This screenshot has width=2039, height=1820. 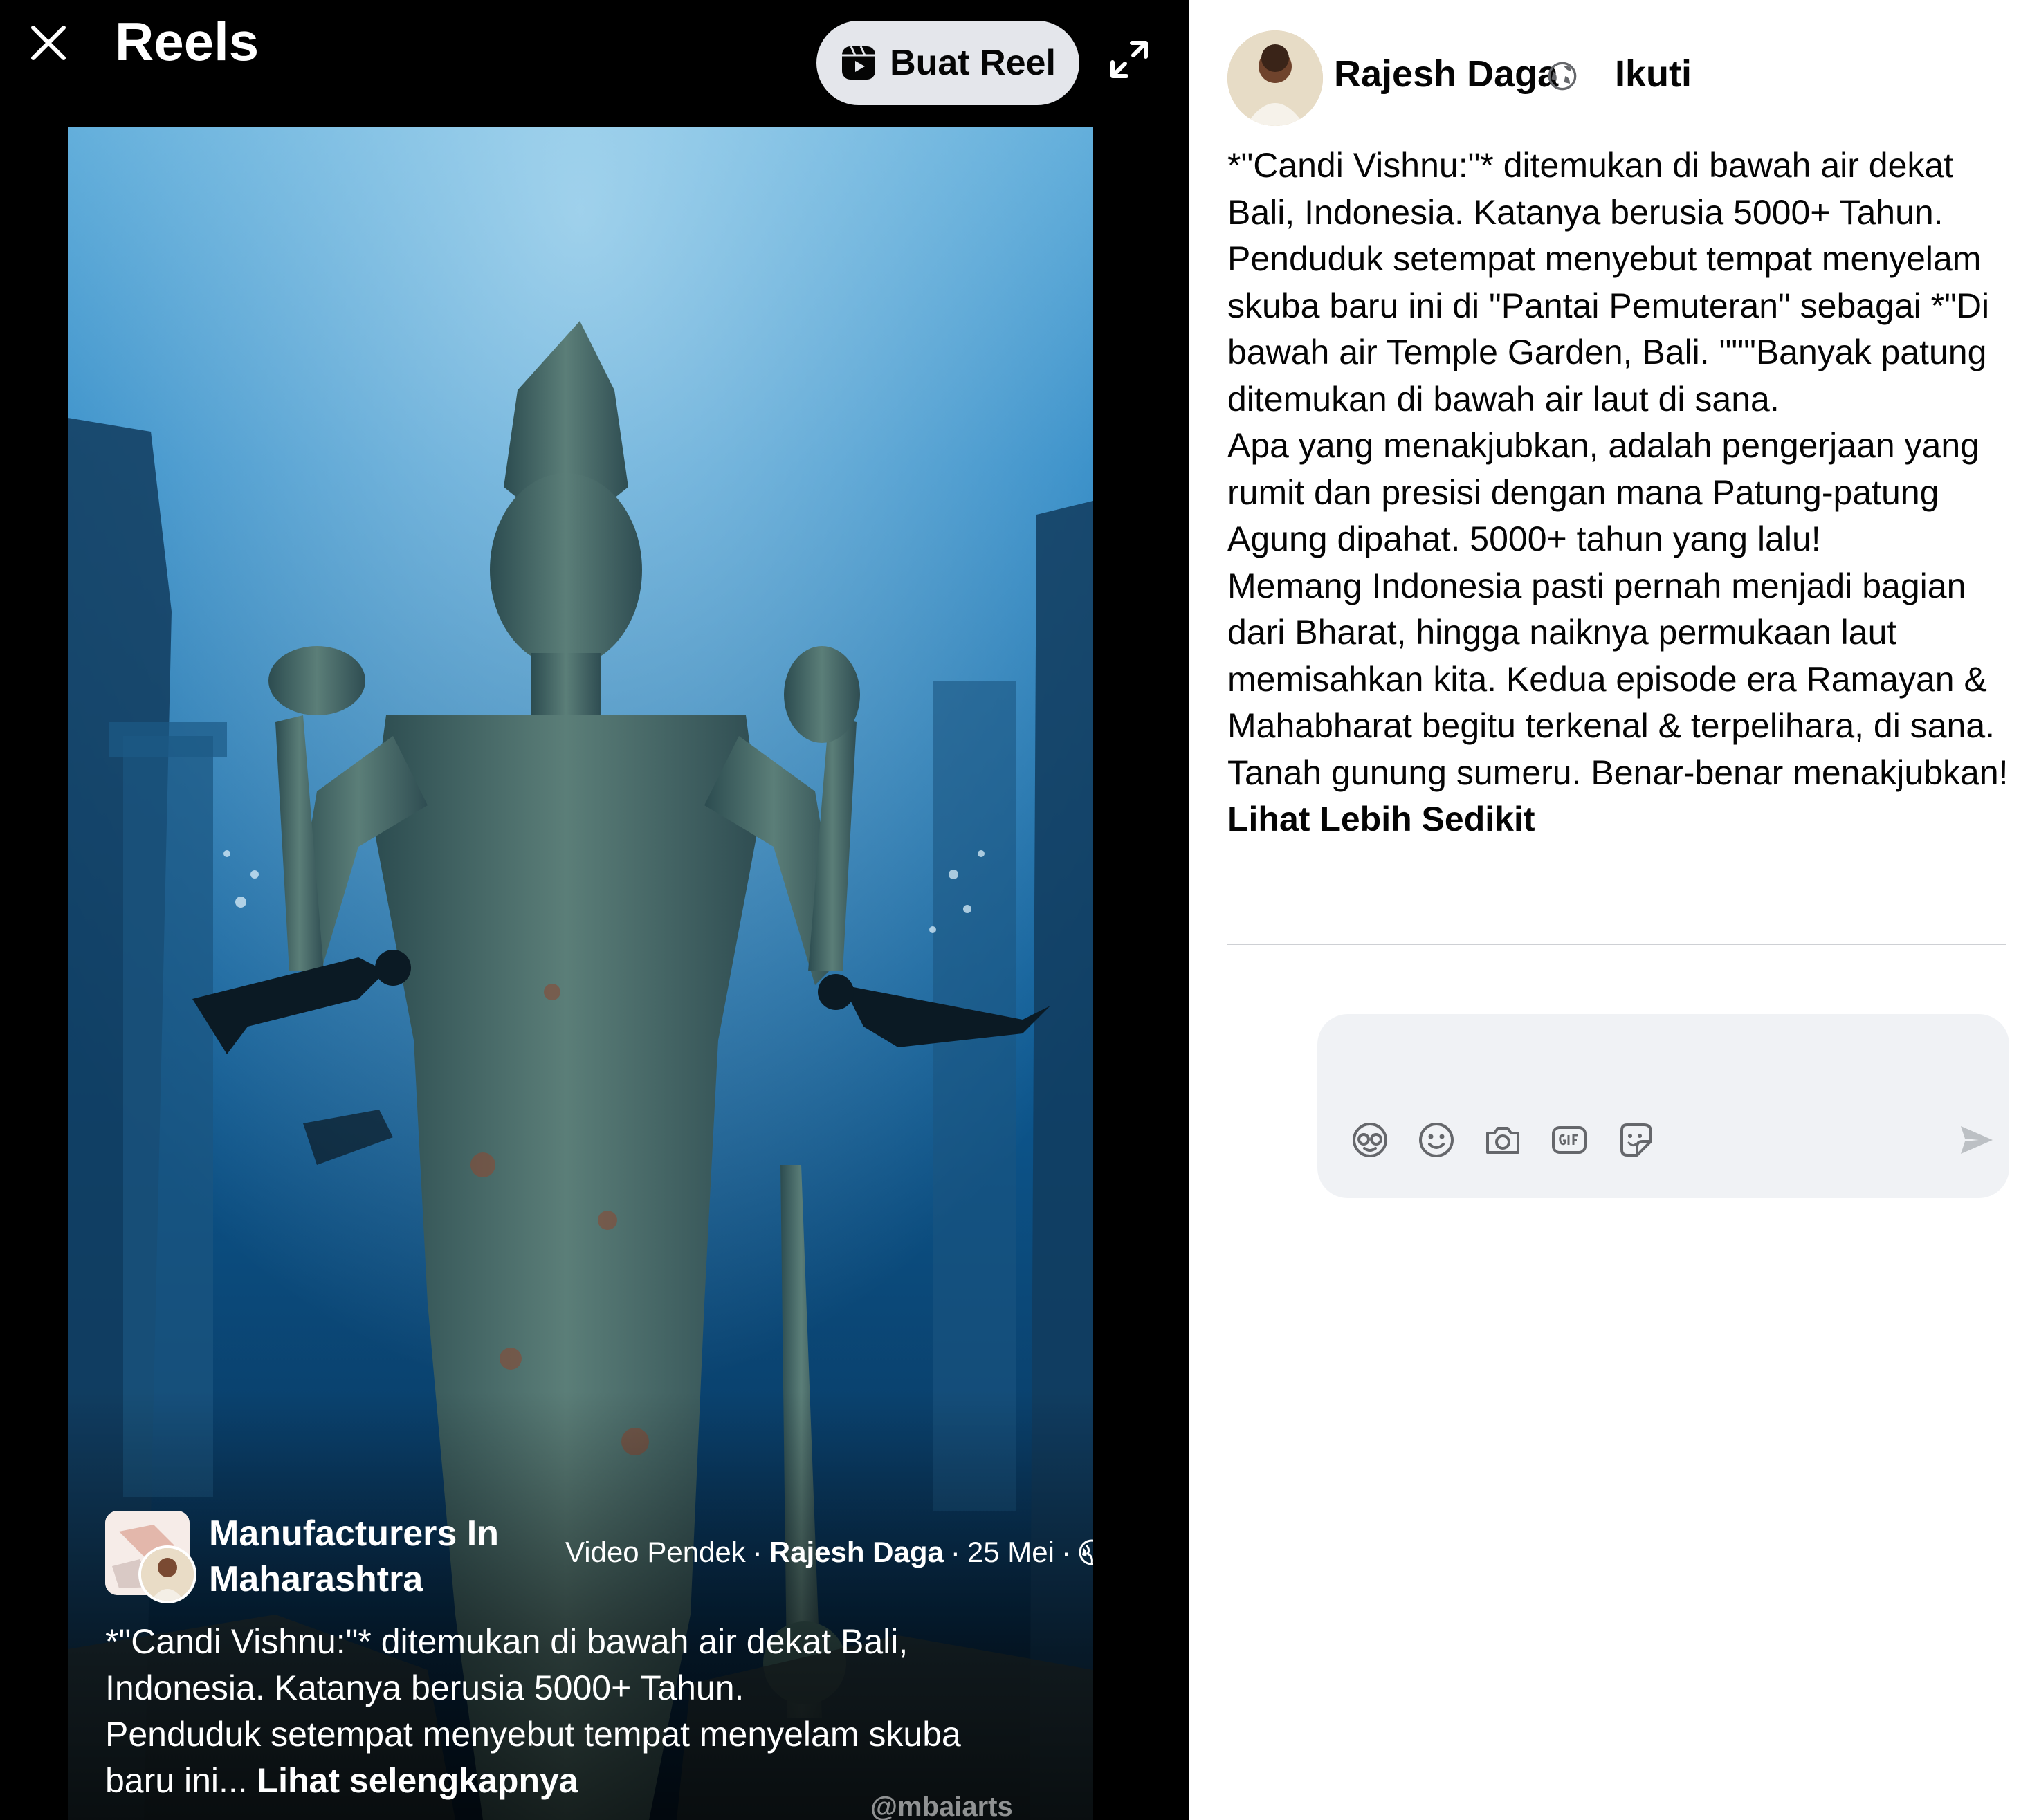 I want to click on globe-icon, so click(x=1086, y=1552).